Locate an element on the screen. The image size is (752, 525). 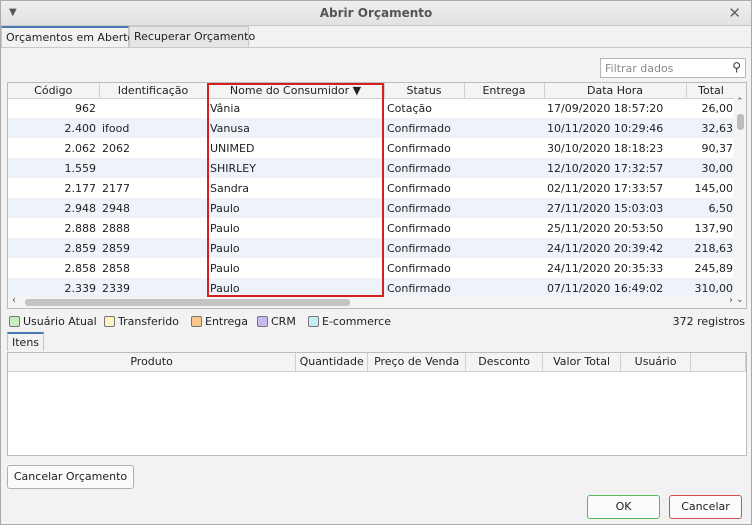
cell-total: 145,00 is located at coordinates (711, 188).